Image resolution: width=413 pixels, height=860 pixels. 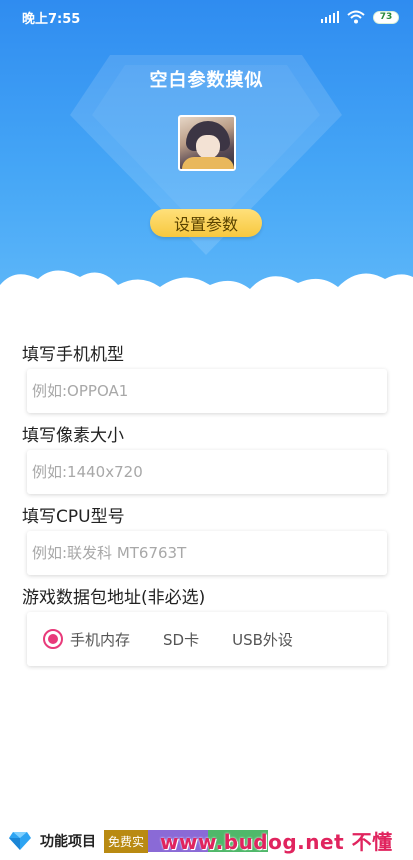 What do you see at coordinates (73, 355) in the screenshot?
I see `phone-model-label: 填写手机机型` at bounding box center [73, 355].